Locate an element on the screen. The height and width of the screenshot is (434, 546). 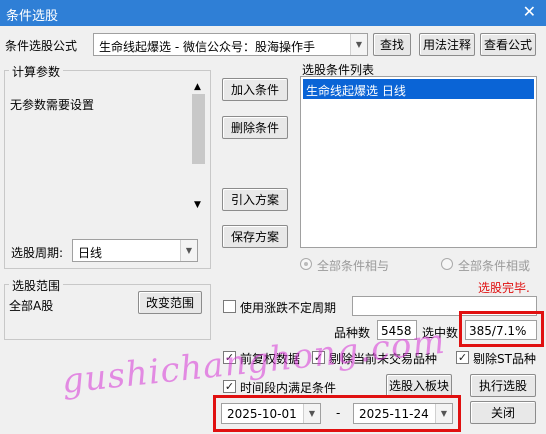
highlight-box-dates is located at coordinates (337, 413).